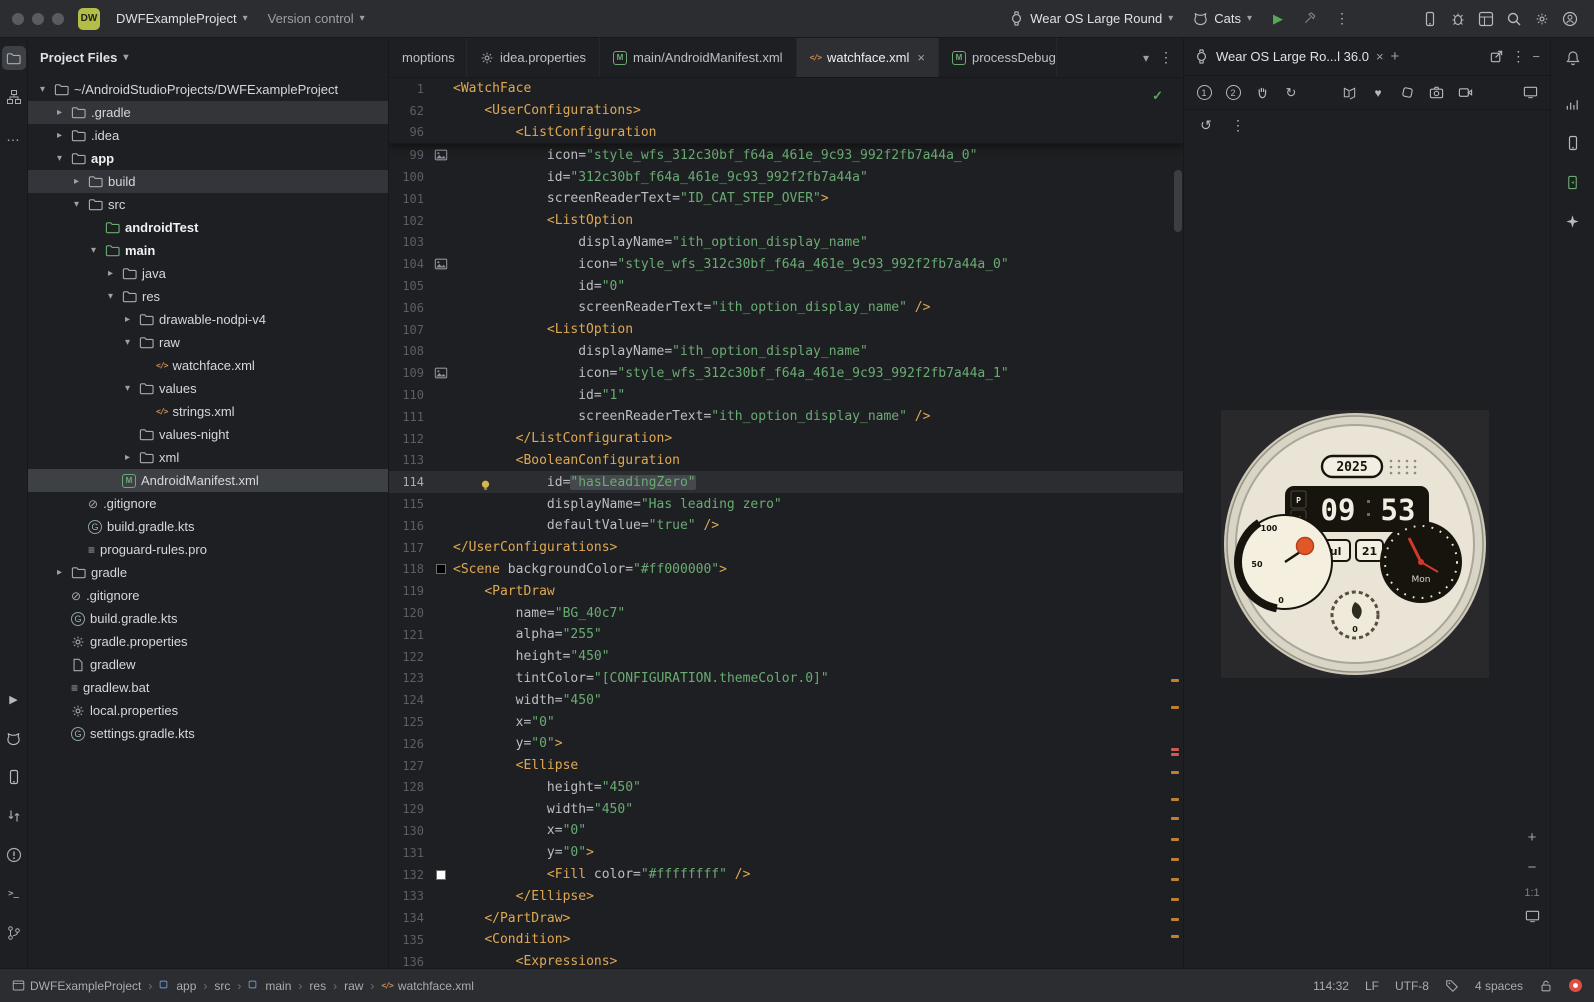 The width and height of the screenshot is (1594, 1002). Describe the element at coordinates (1349, 93) in the screenshot. I see `fold-button` at that location.